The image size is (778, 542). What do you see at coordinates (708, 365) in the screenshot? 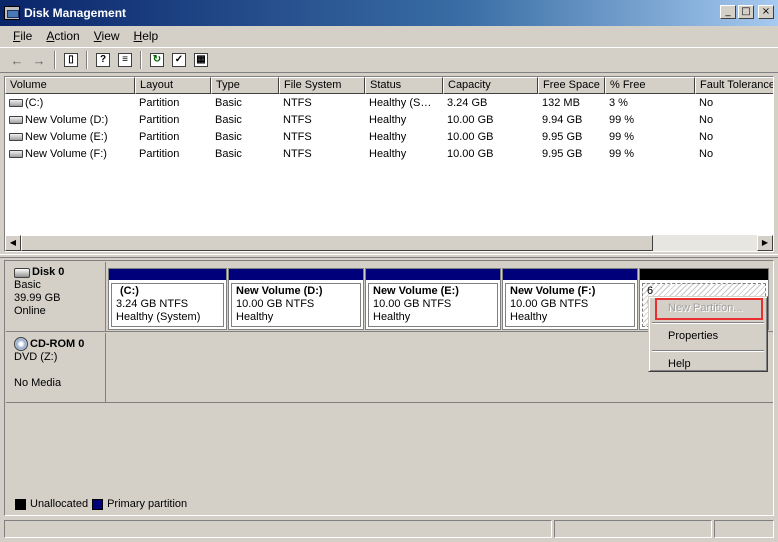
I see `menu-item-help: Help` at bounding box center [708, 365].